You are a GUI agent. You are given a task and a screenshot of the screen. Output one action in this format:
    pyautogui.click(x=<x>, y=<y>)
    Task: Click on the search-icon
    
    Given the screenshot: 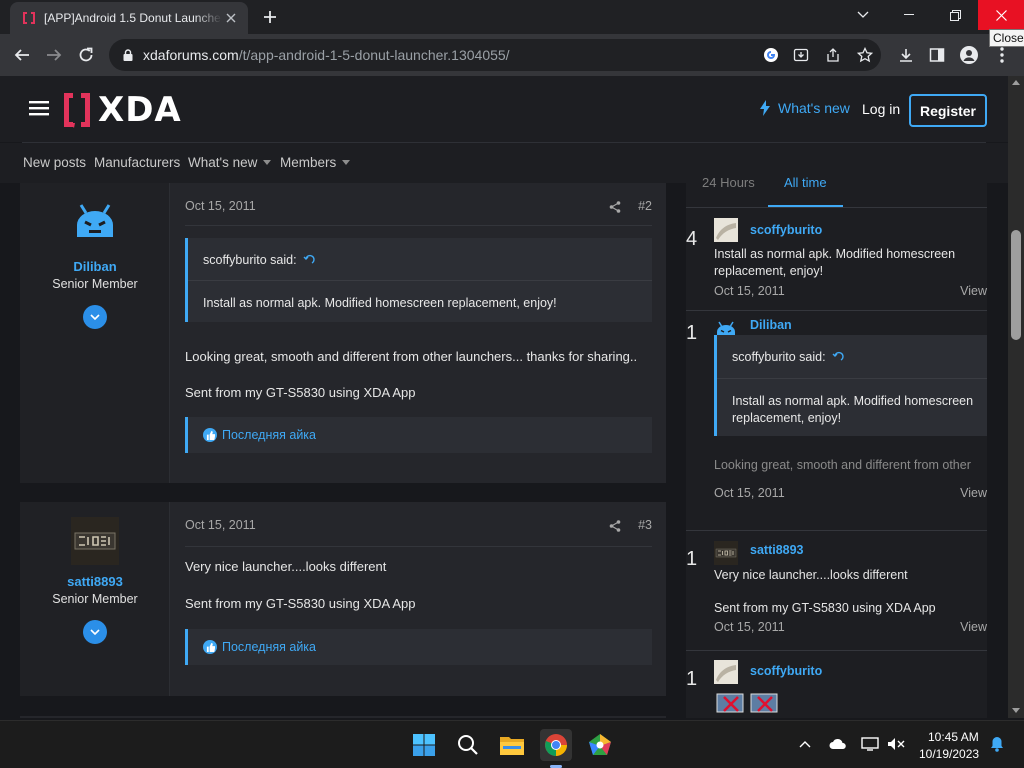 What is the action you would take?
    pyautogui.click(x=468, y=745)
    